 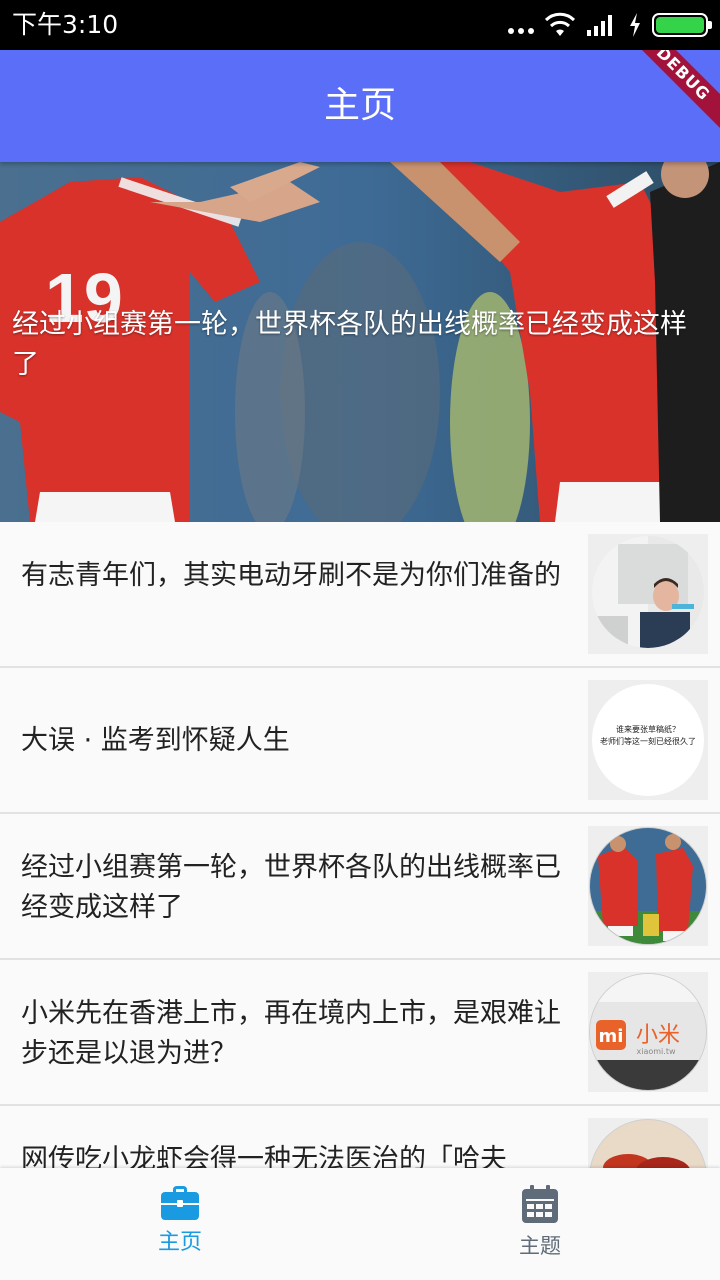 I want to click on status-icons, so click(x=610, y=25).